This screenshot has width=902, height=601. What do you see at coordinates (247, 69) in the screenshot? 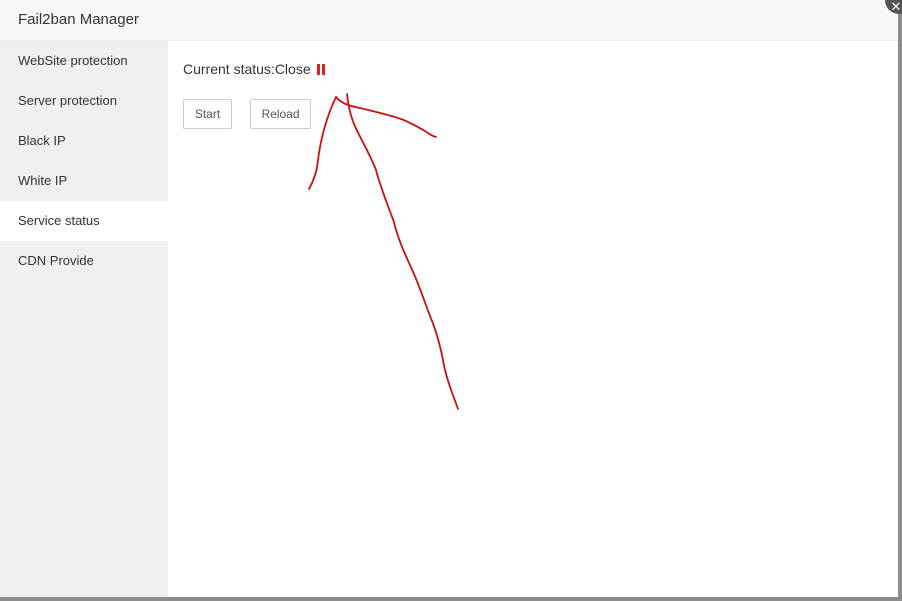
I see `status-text: Current status:Close` at bounding box center [247, 69].